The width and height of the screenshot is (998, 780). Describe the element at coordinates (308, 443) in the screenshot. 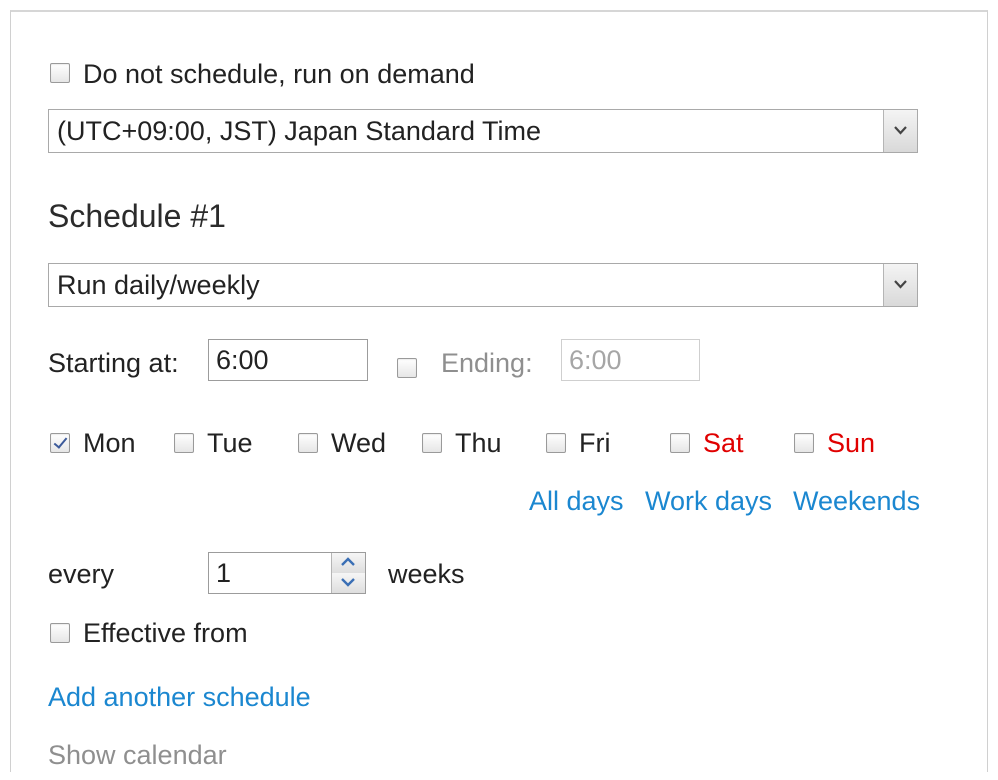

I see `day-wed-checkbox` at that location.